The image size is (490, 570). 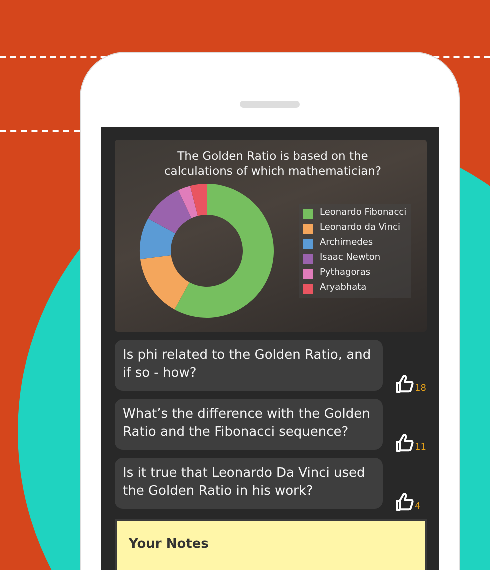 I want to click on legend-label: Archimedes, so click(x=347, y=243).